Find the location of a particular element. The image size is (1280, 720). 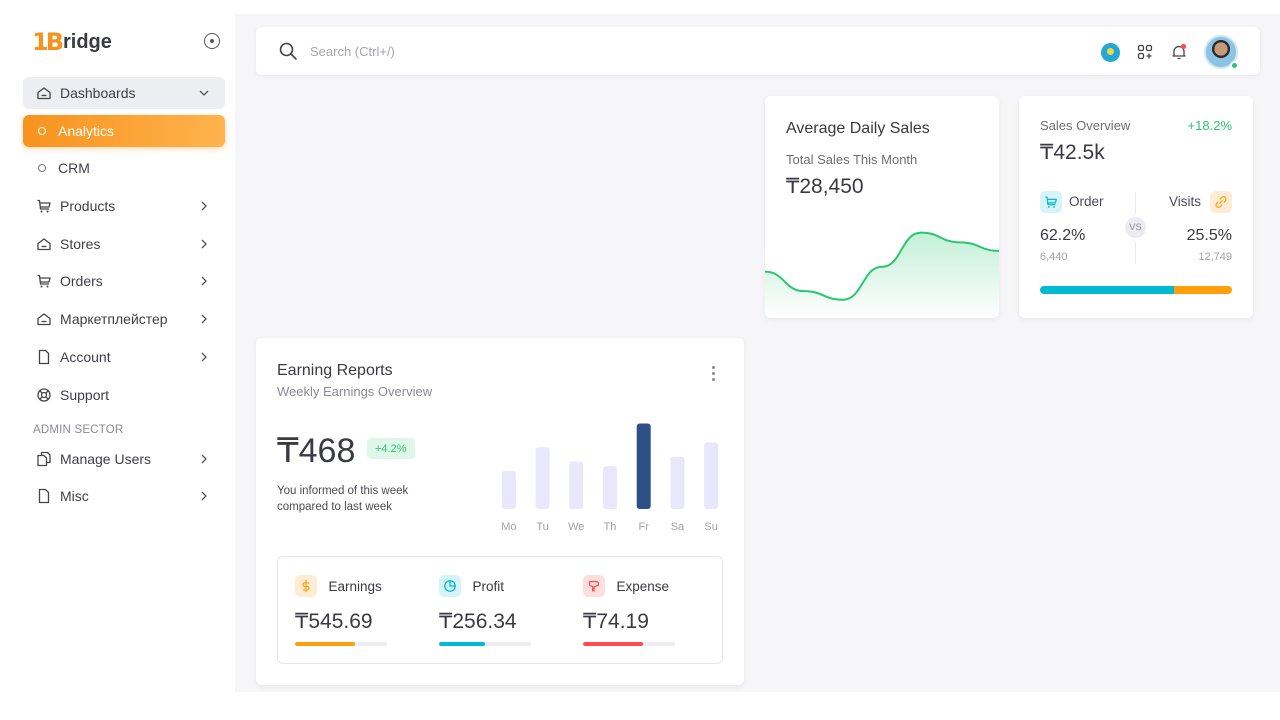

sidebar-item-analytics: Analytics is located at coordinates (124, 130).